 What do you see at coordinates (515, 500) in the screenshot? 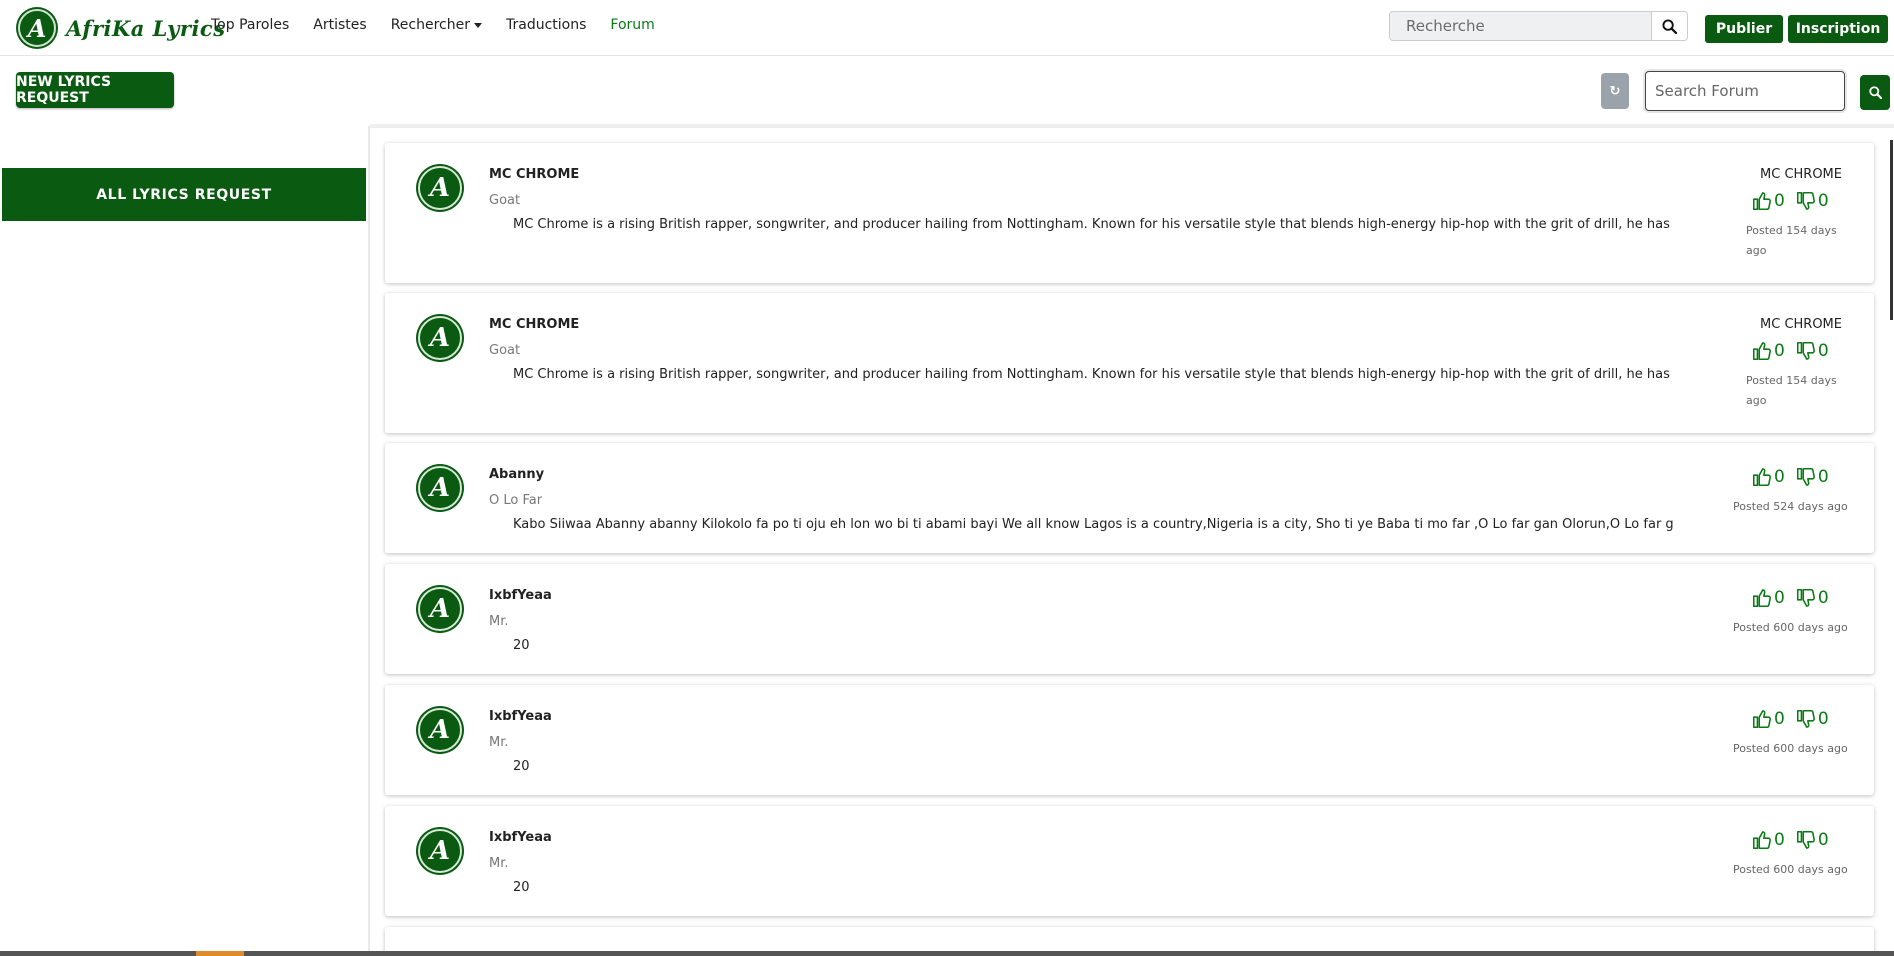
I see `post-title: O Lo Far` at bounding box center [515, 500].